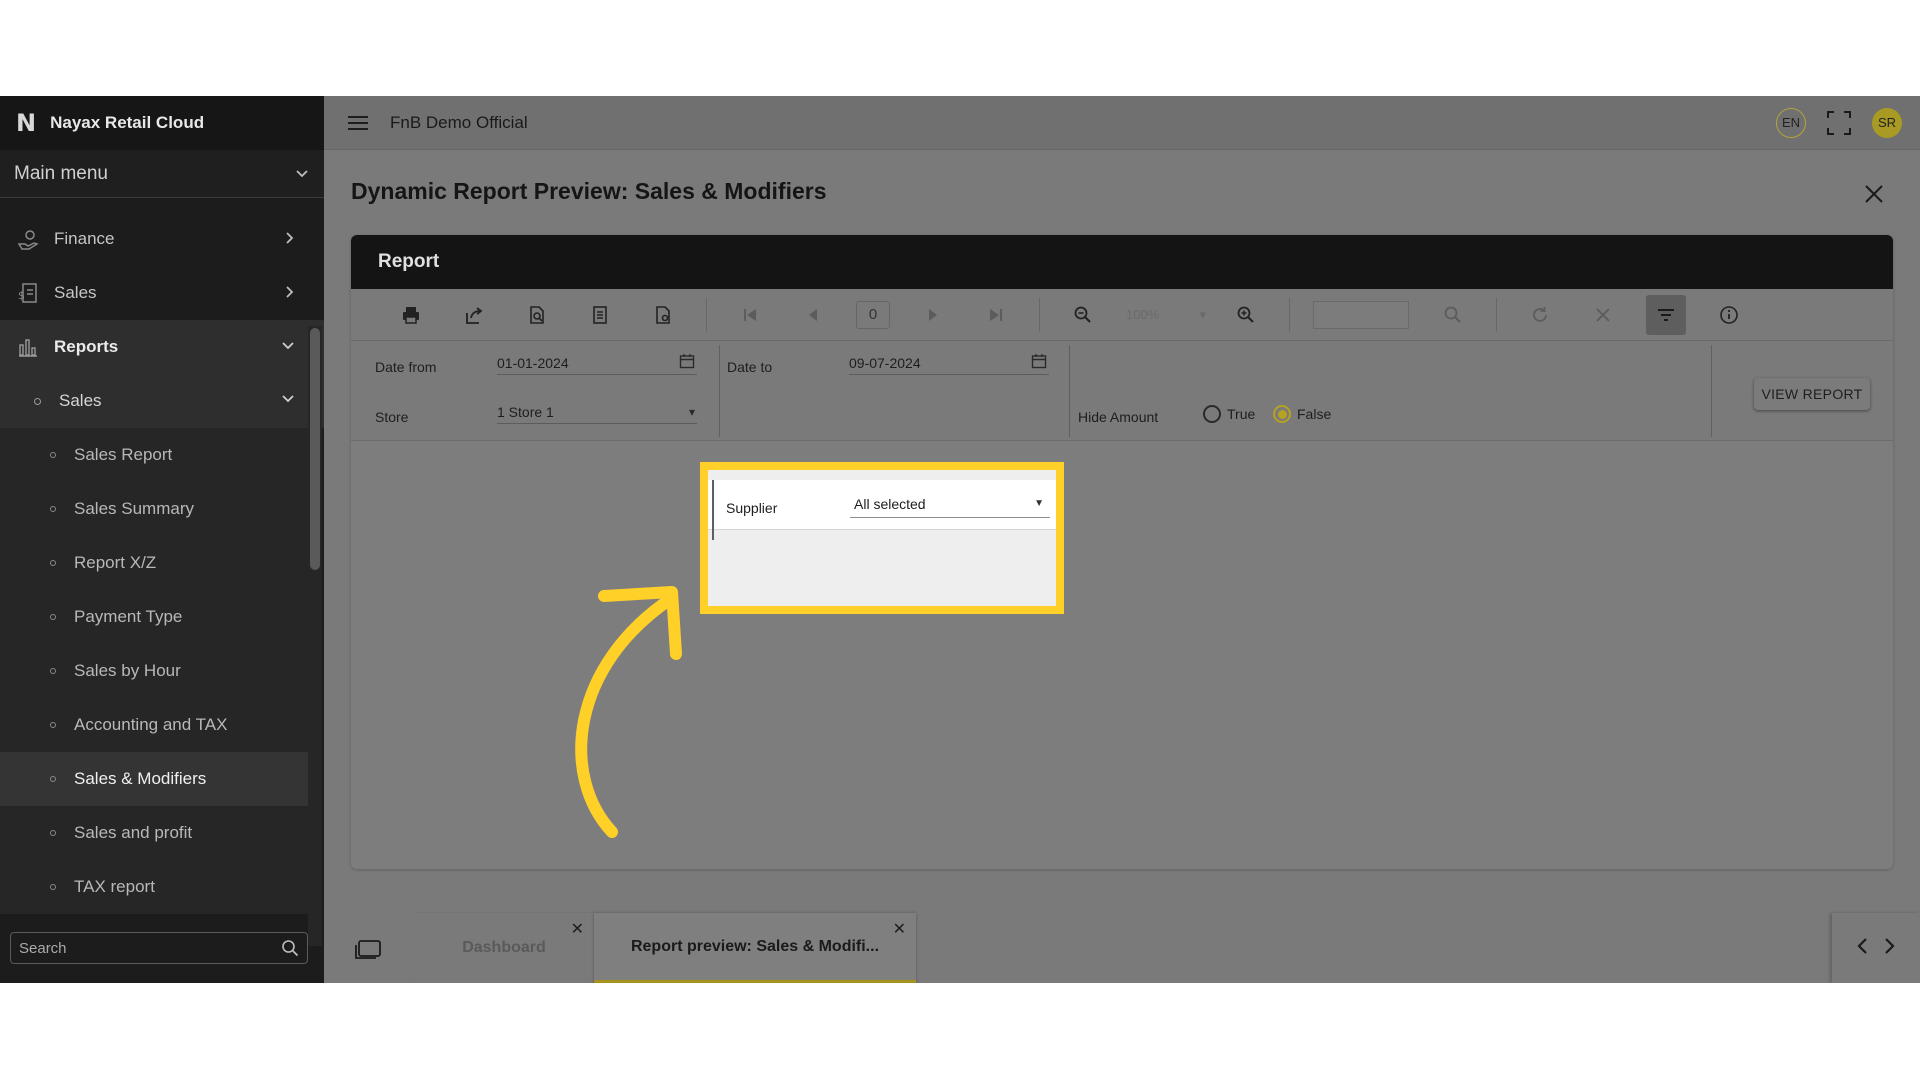  Describe the element at coordinates (525, 411) in the screenshot. I see `store-value: 1 Store 1` at that location.